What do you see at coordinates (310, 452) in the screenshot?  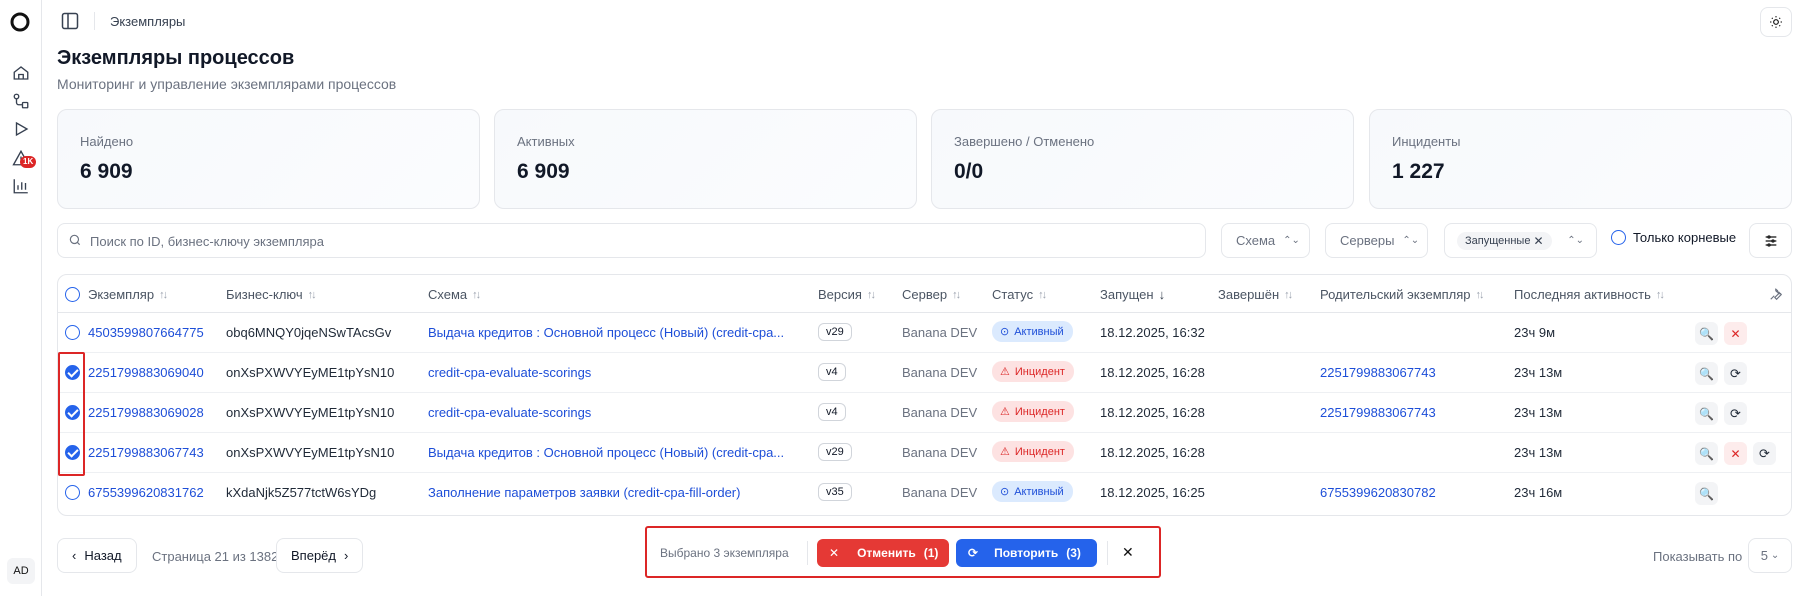 I see `business-key: onXsPXWVYEyME1tpYsN10` at bounding box center [310, 452].